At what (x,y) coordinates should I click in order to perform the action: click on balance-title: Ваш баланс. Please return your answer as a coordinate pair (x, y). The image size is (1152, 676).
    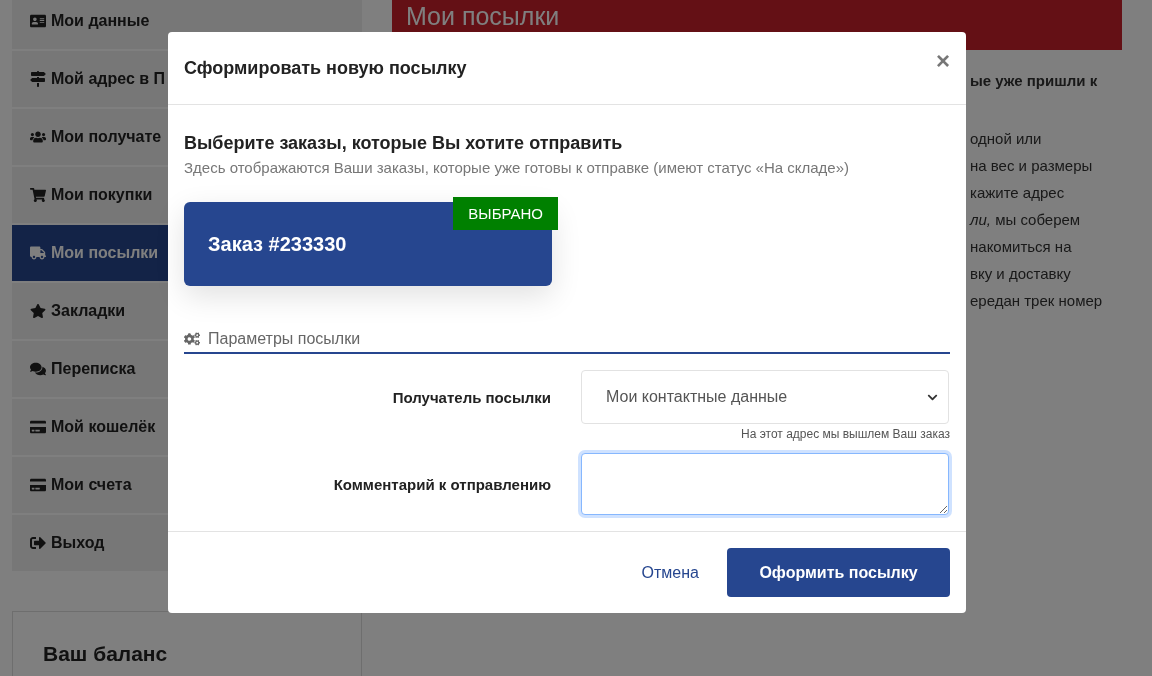
    Looking at the image, I should click on (106, 654).